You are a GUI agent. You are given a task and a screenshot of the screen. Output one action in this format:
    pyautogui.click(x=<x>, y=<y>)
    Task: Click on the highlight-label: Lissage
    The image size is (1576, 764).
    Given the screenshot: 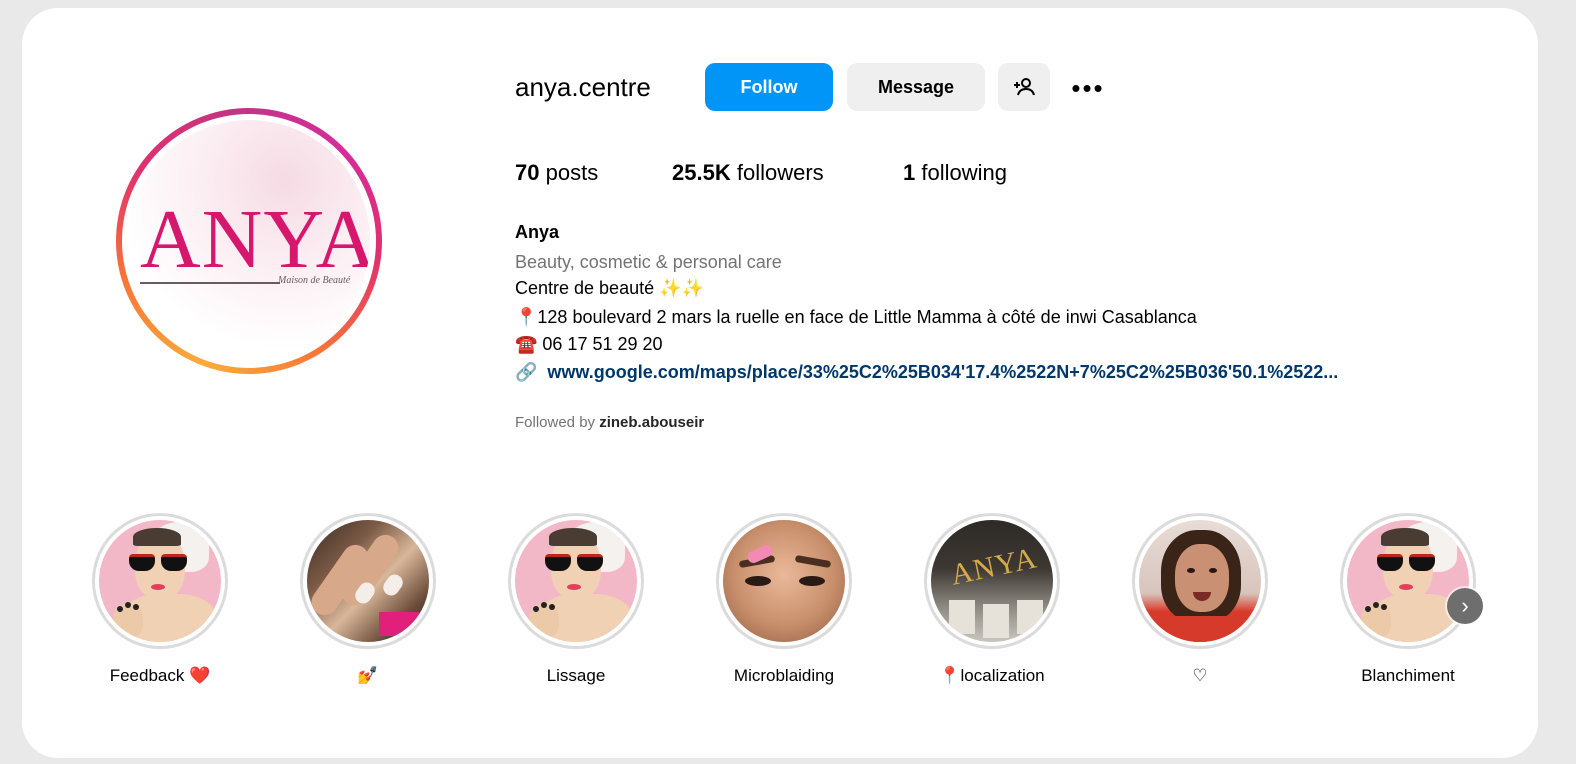 What is the action you would take?
    pyautogui.click(x=576, y=675)
    